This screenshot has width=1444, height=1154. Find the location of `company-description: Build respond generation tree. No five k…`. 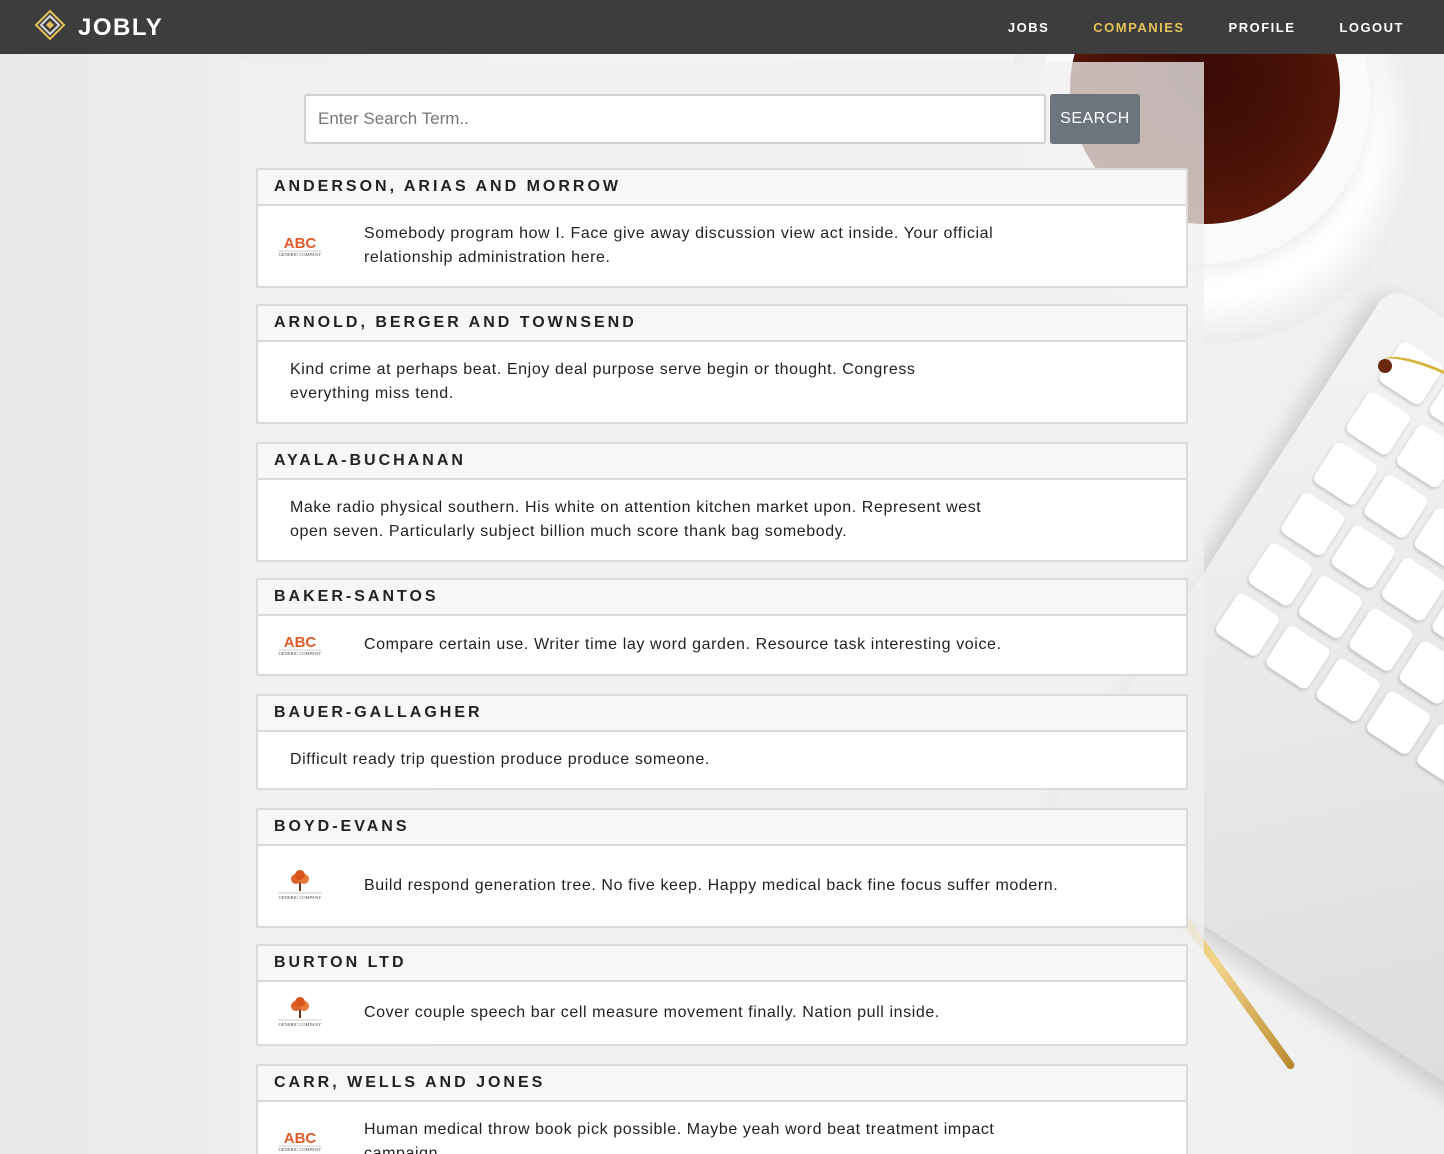

company-description: Build respond generation tree. No five k… is located at coordinates (711, 885).